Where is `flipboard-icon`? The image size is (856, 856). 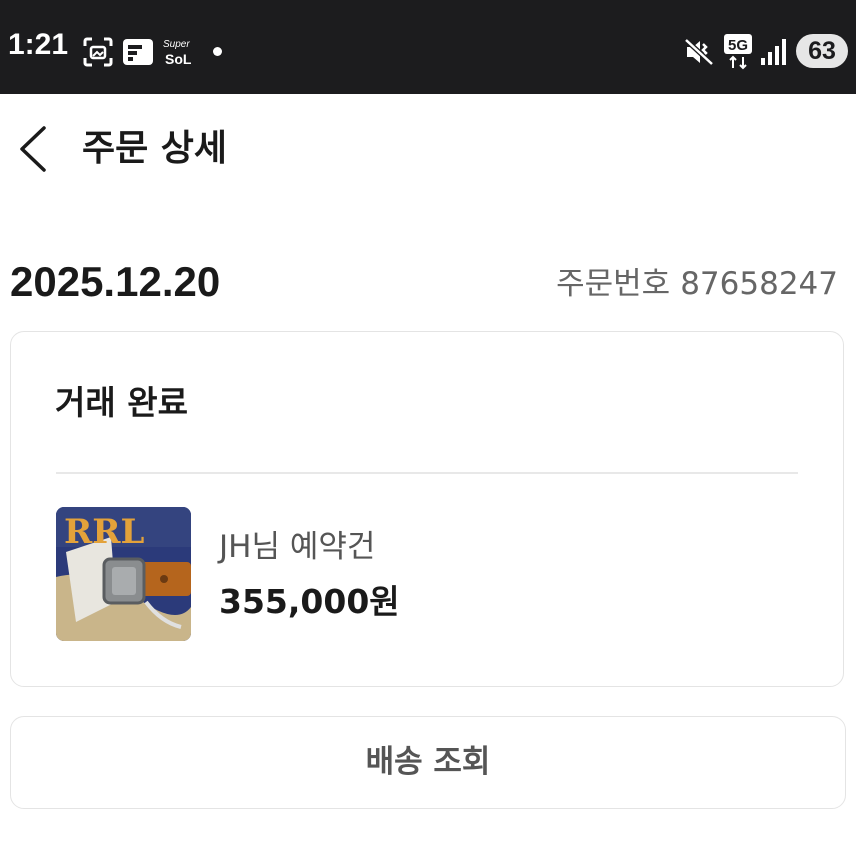
flipboard-icon is located at coordinates (138, 52).